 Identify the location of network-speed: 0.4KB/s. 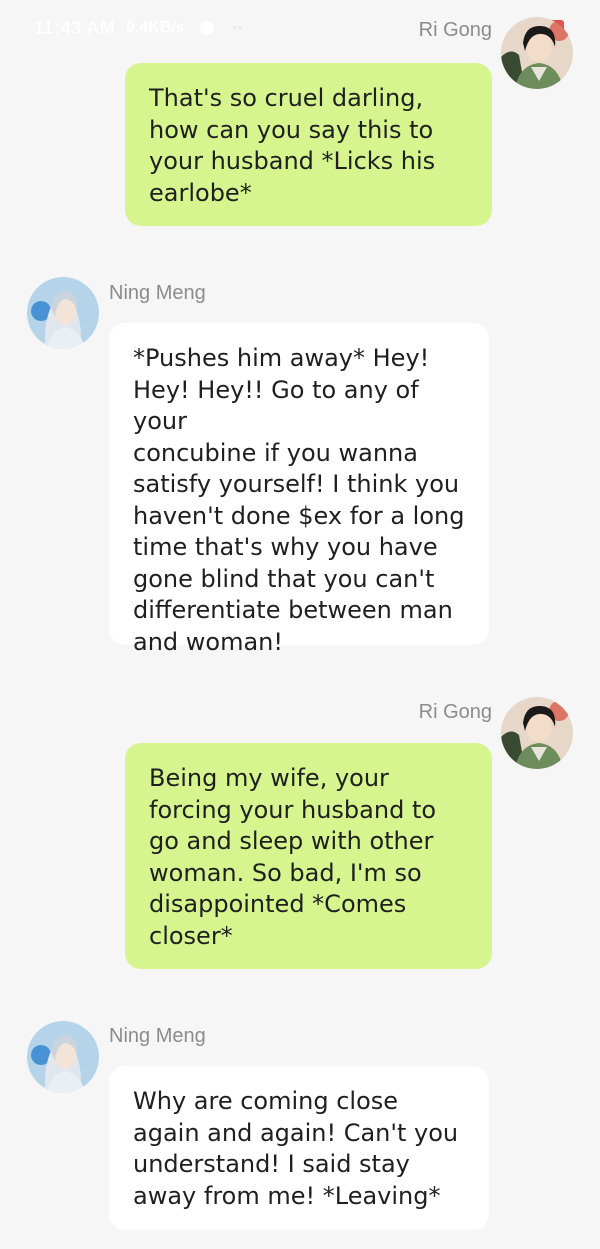
(155, 27).